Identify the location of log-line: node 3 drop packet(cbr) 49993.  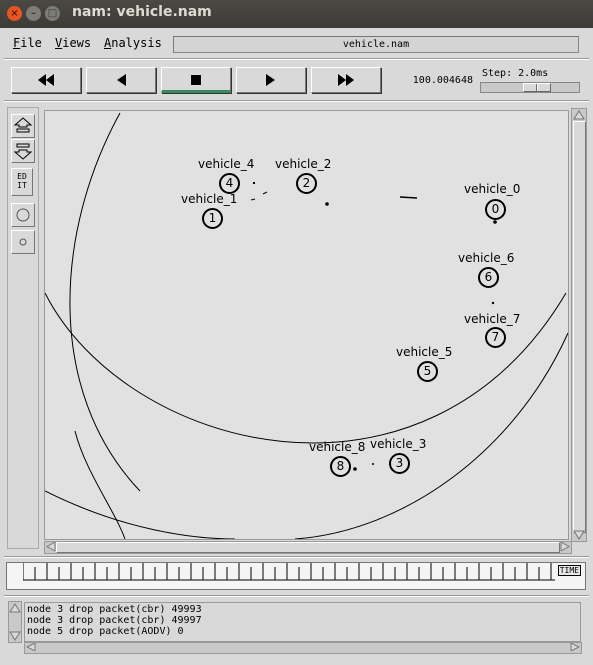
(114, 609).